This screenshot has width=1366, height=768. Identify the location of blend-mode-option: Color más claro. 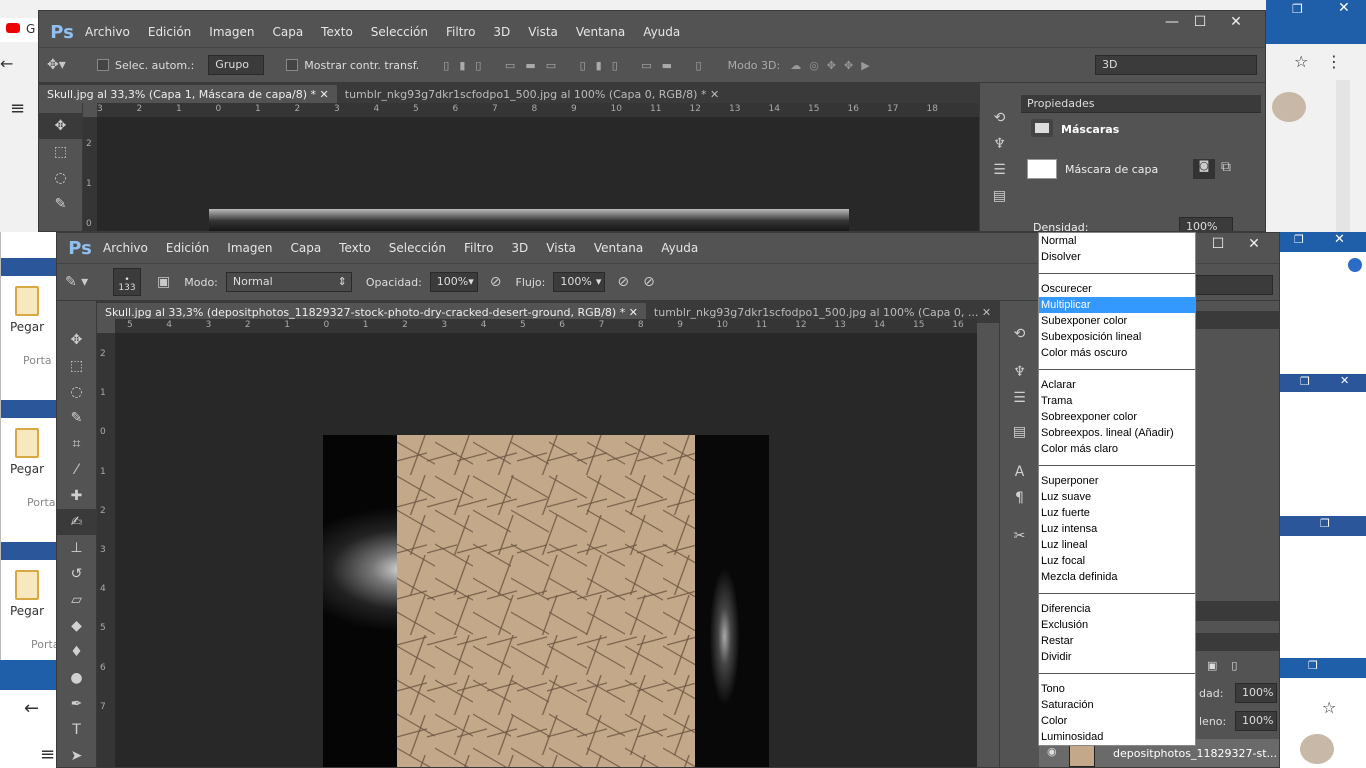
(1117, 449).